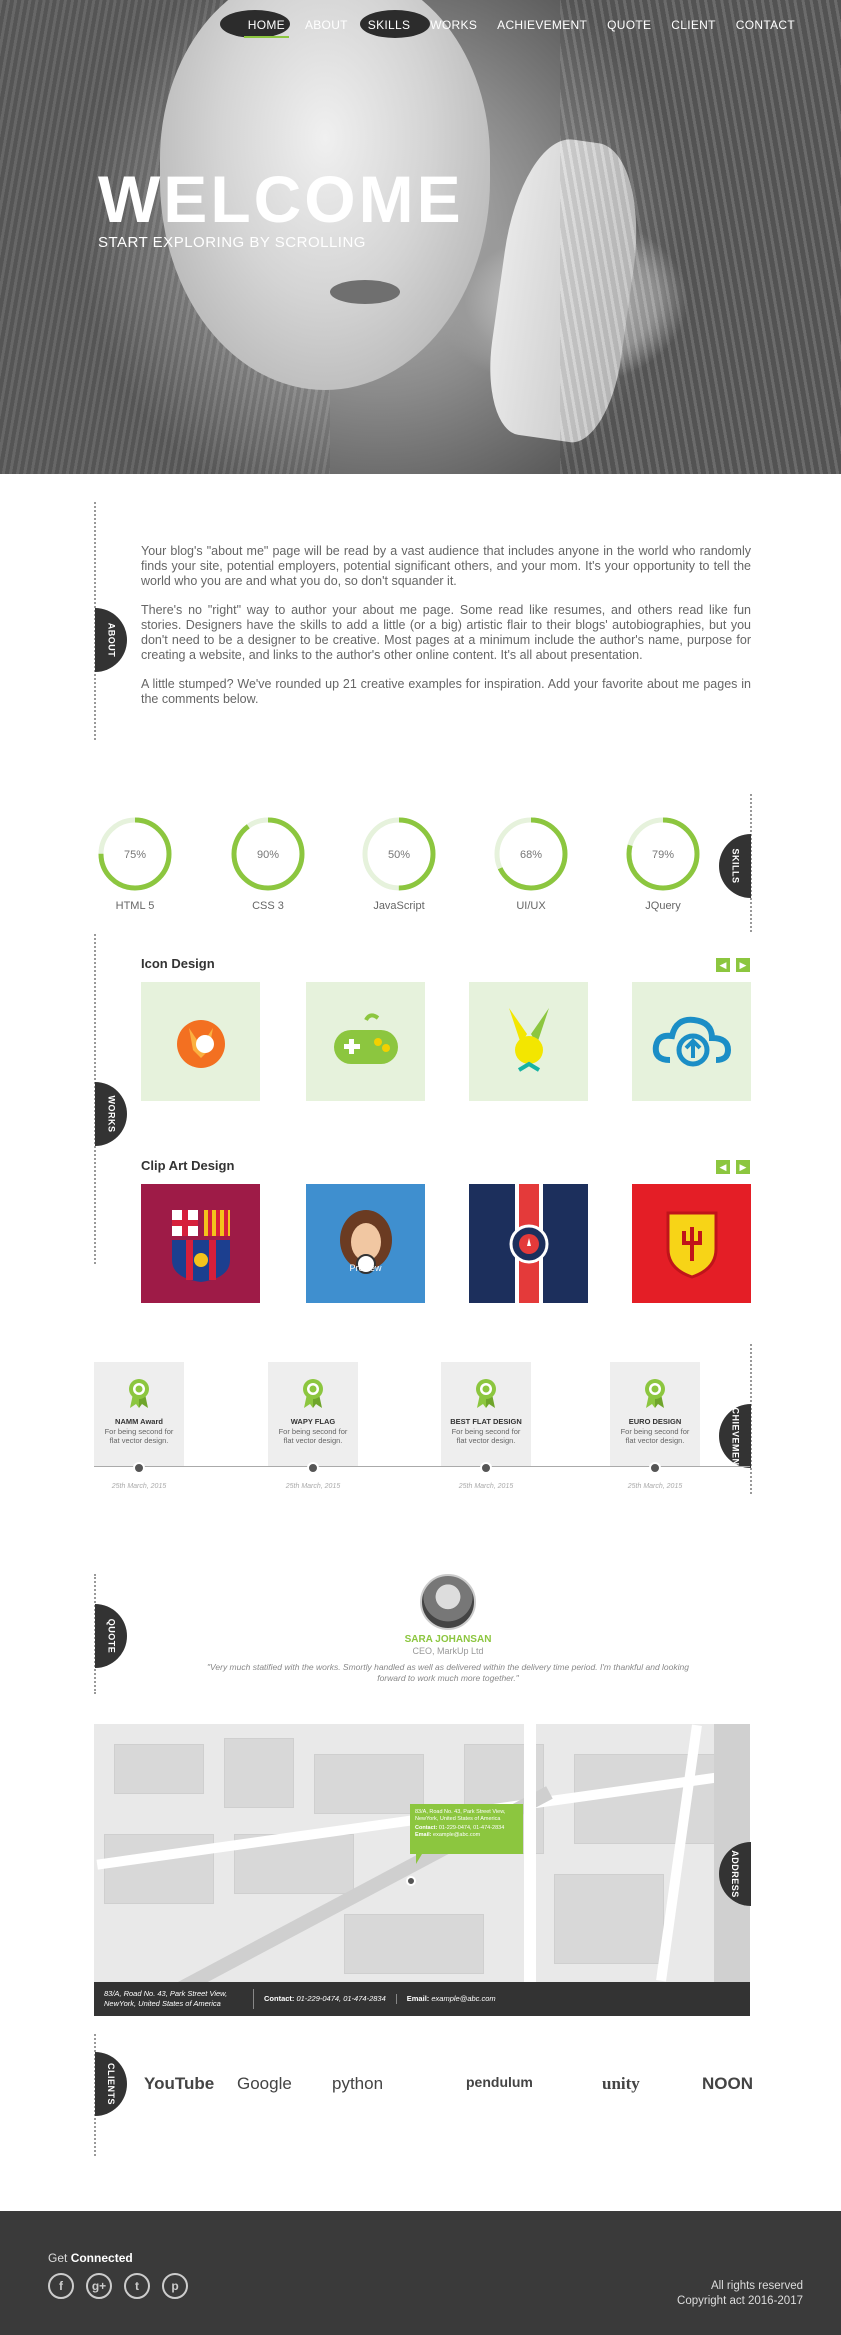 This screenshot has height=2335, width=841. Describe the element at coordinates (341, 1998) in the screenshot. I see `contact-value: 01-229-0474, 01-474-2834` at that location.